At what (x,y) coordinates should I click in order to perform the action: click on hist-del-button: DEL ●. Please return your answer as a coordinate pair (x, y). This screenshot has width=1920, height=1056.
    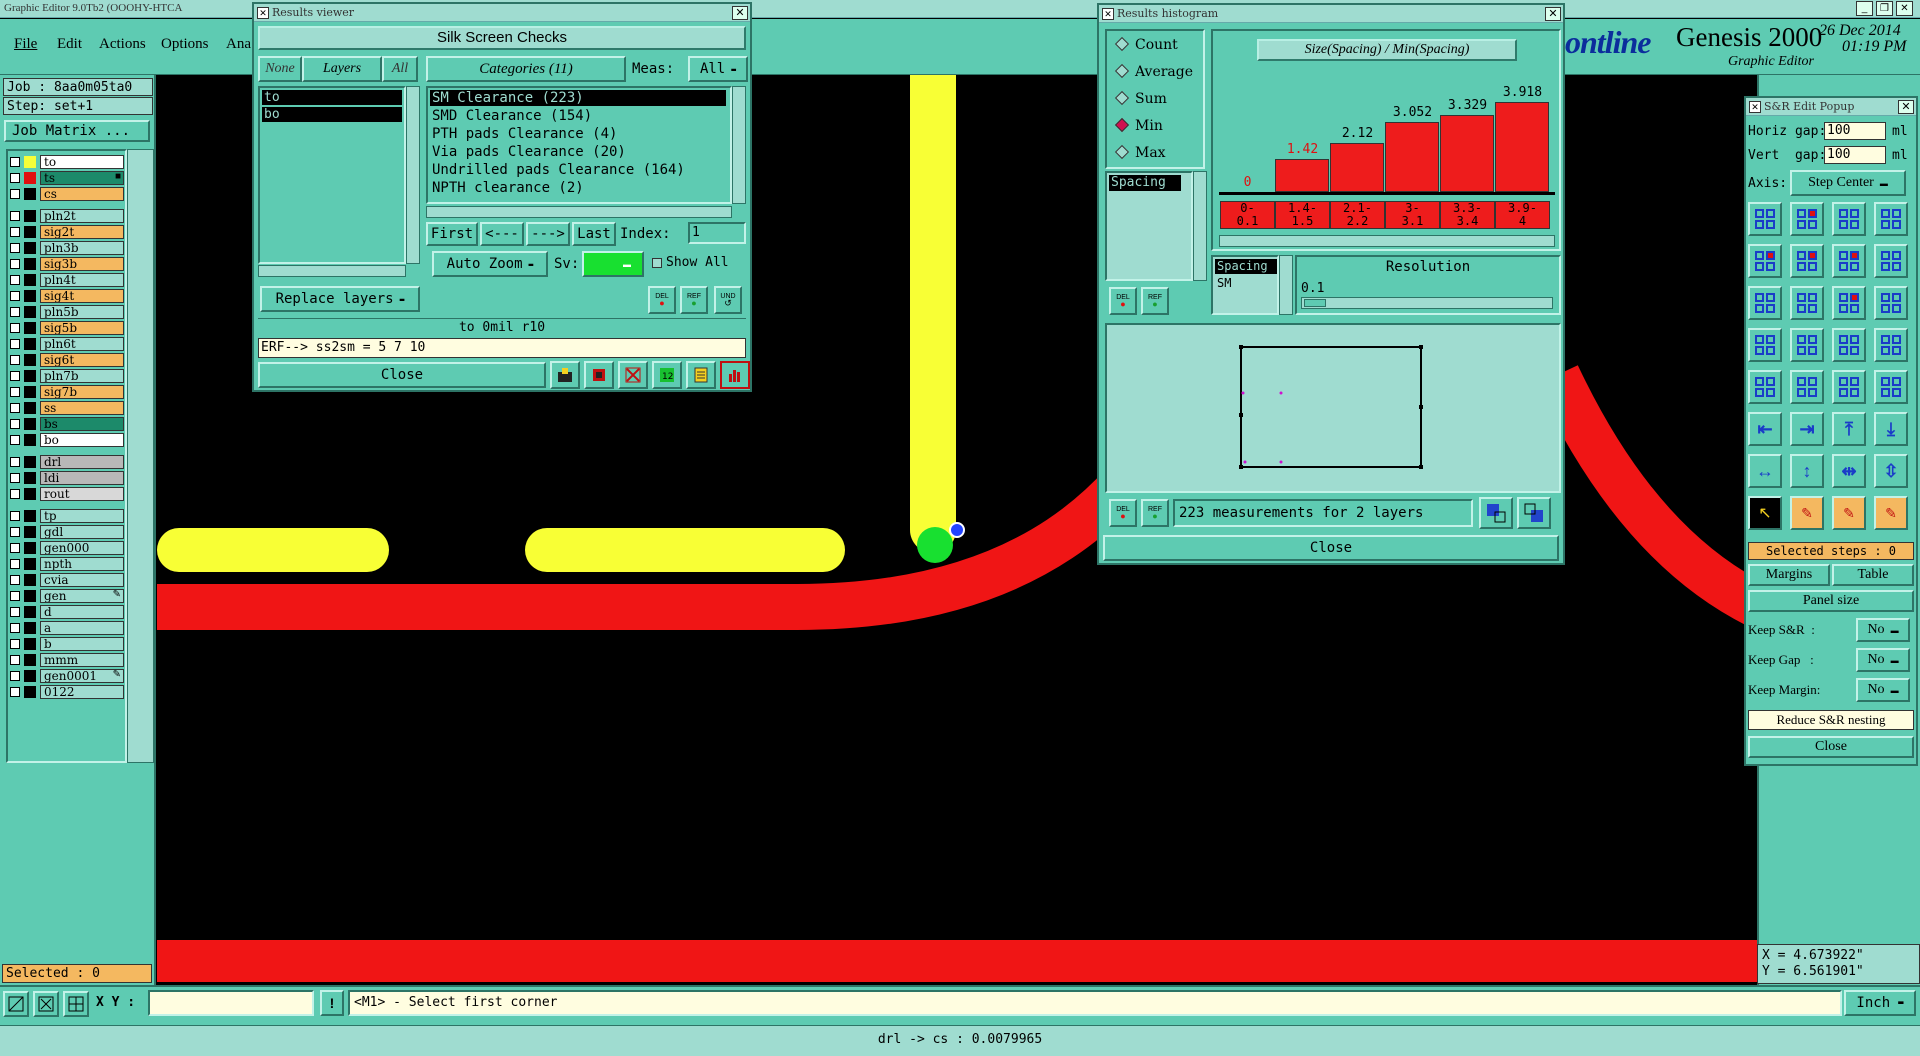
    Looking at the image, I should click on (1123, 301).